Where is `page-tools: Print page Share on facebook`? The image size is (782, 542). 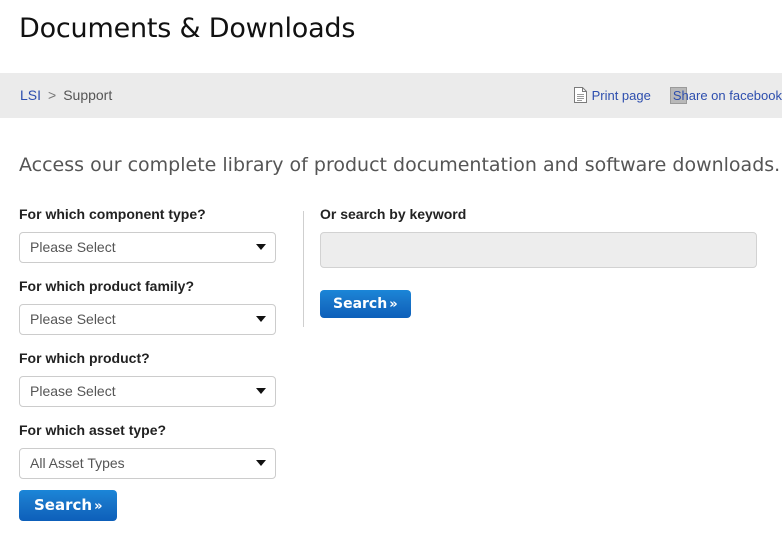 page-tools: Print page Share on facebook is located at coordinates (671, 97).